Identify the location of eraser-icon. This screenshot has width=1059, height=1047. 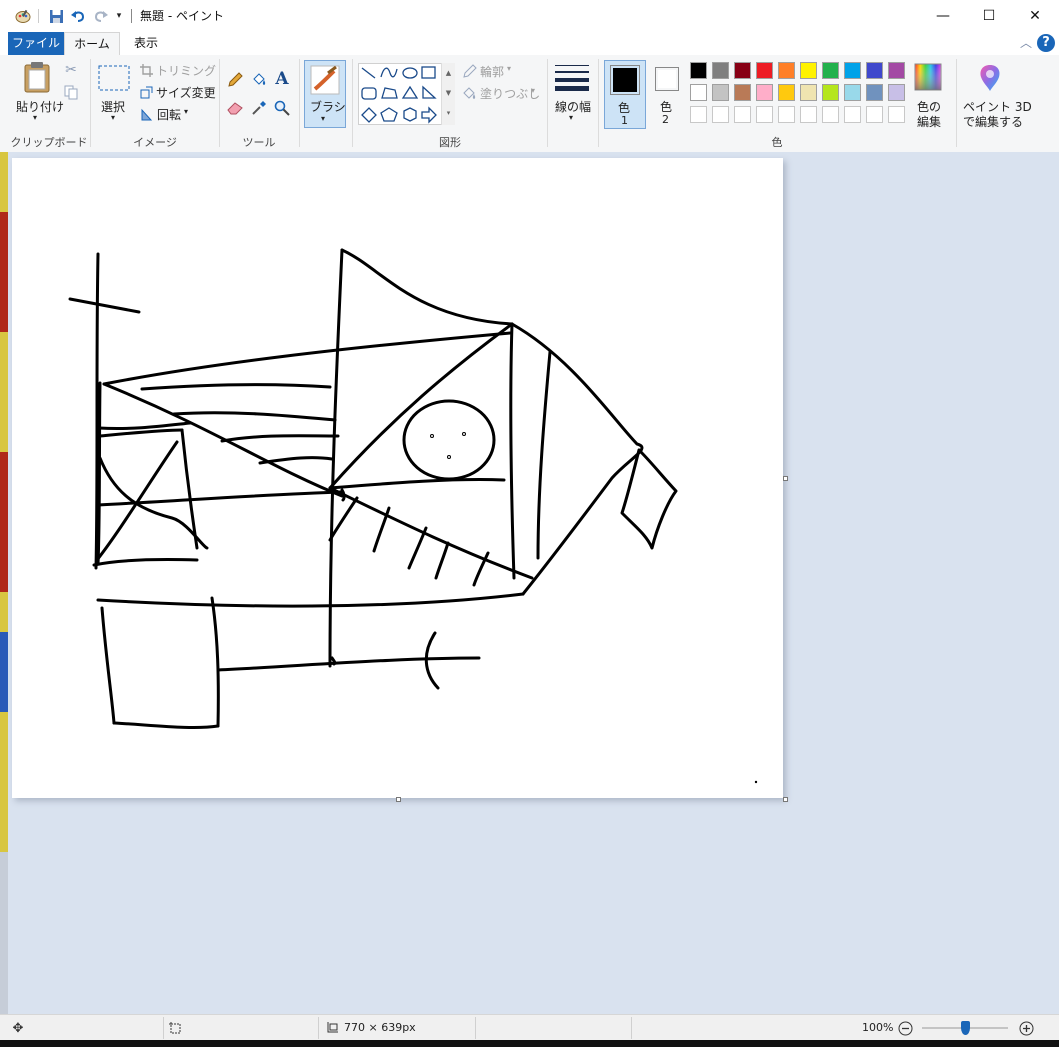
(235, 108).